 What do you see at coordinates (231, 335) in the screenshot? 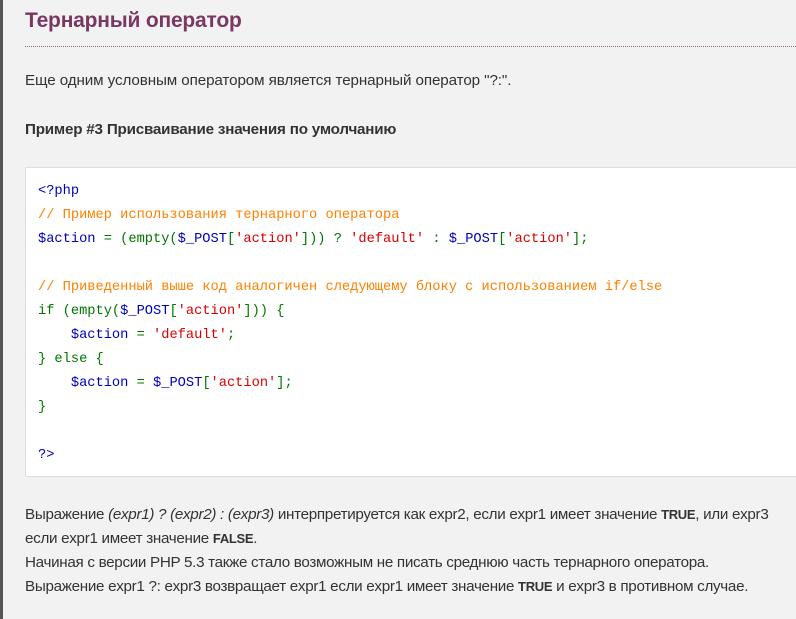
I see `code-op: ;` at bounding box center [231, 335].